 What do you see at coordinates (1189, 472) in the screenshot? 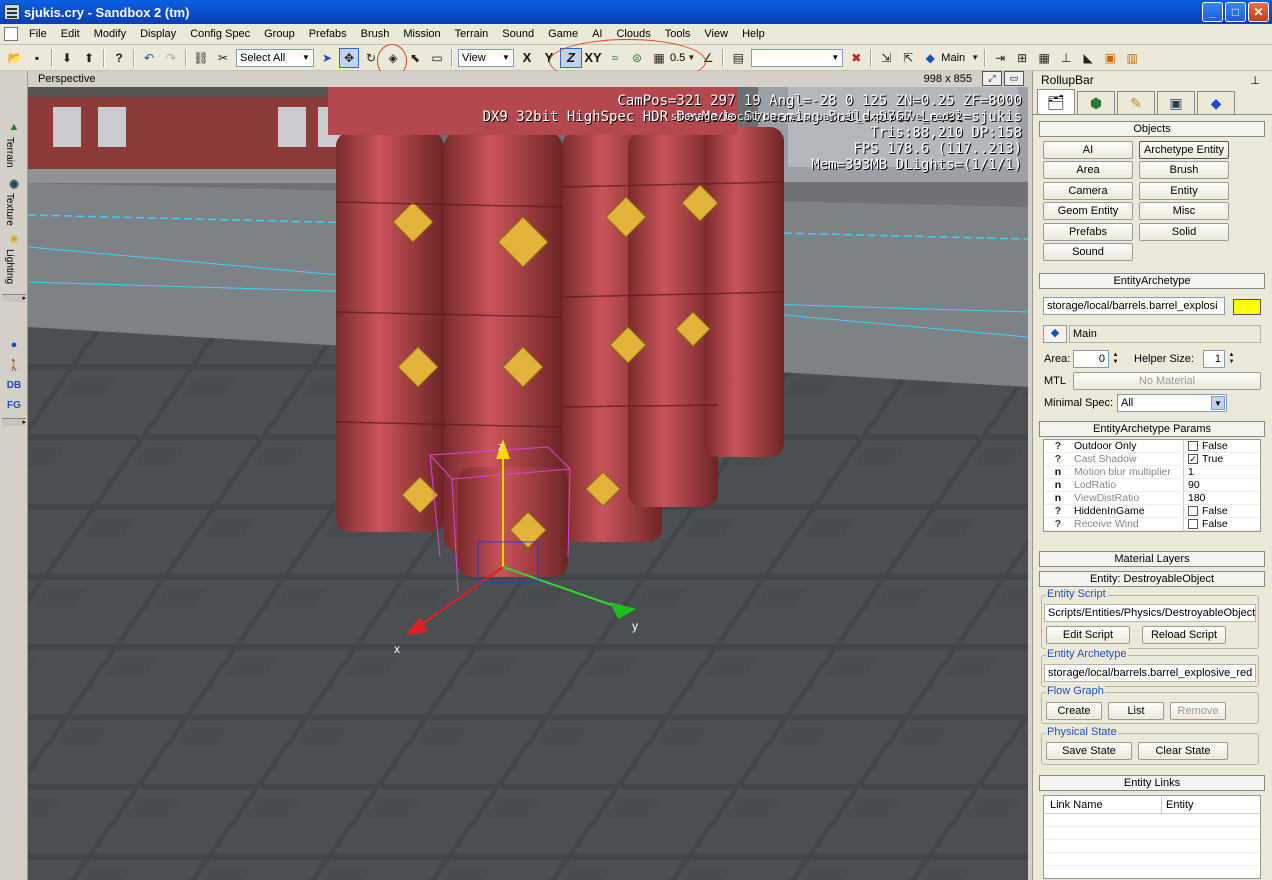
I see `param-value: 1` at bounding box center [1189, 472].